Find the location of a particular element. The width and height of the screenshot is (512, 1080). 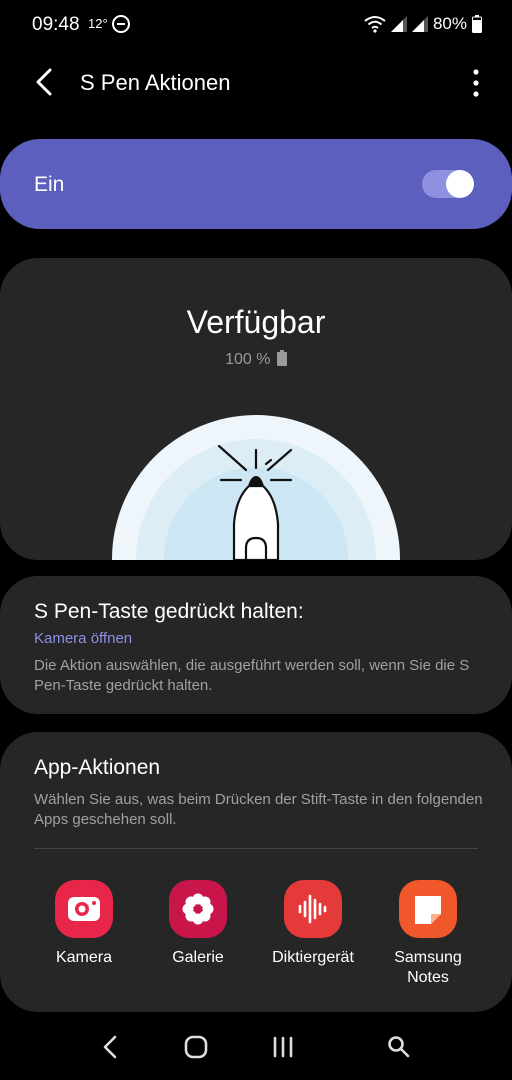

press-hold-title: S Pen-Taste gedrückt halten: is located at coordinates (169, 611).